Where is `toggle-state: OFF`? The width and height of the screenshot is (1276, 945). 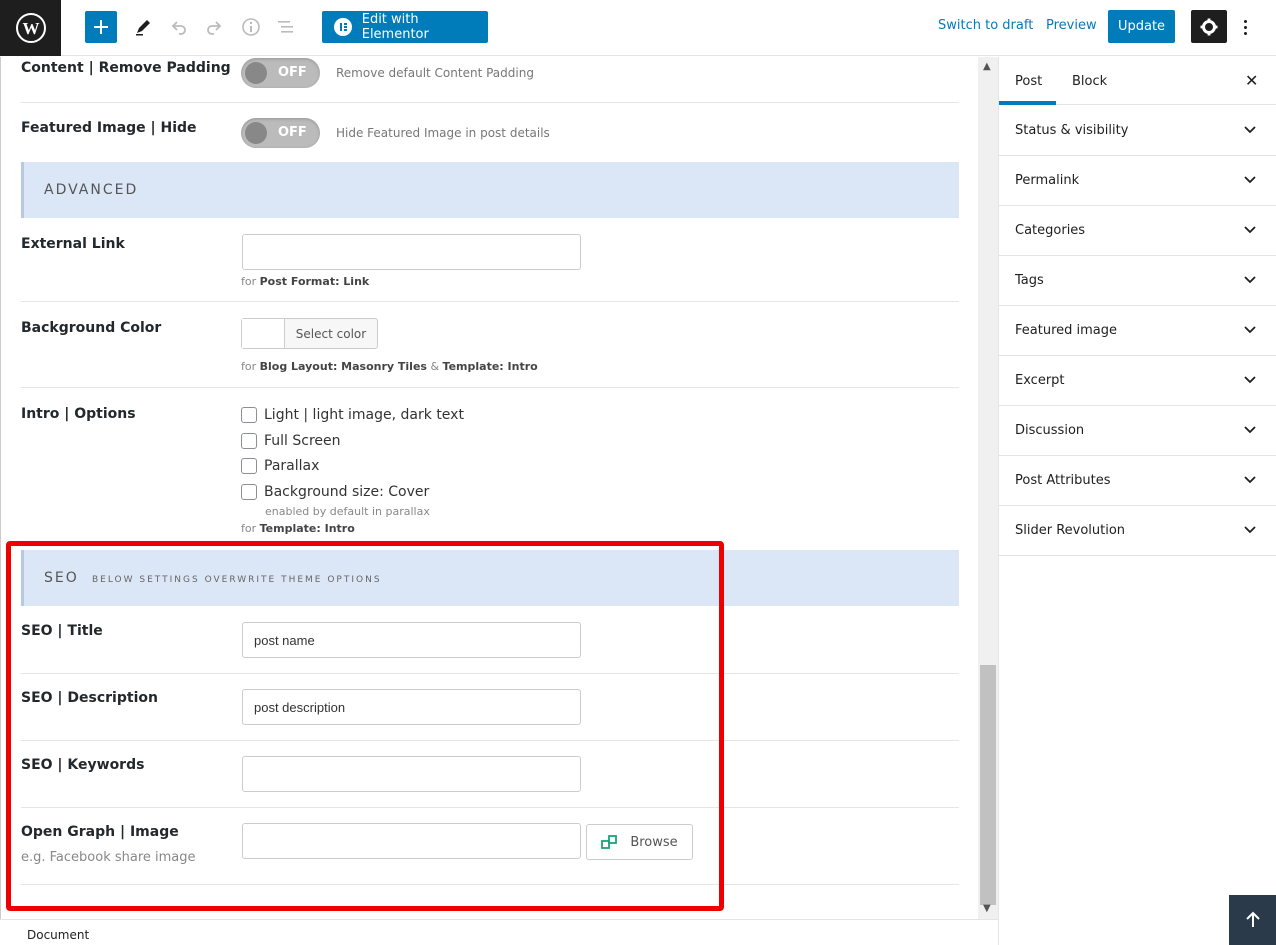 toggle-state: OFF is located at coordinates (292, 132).